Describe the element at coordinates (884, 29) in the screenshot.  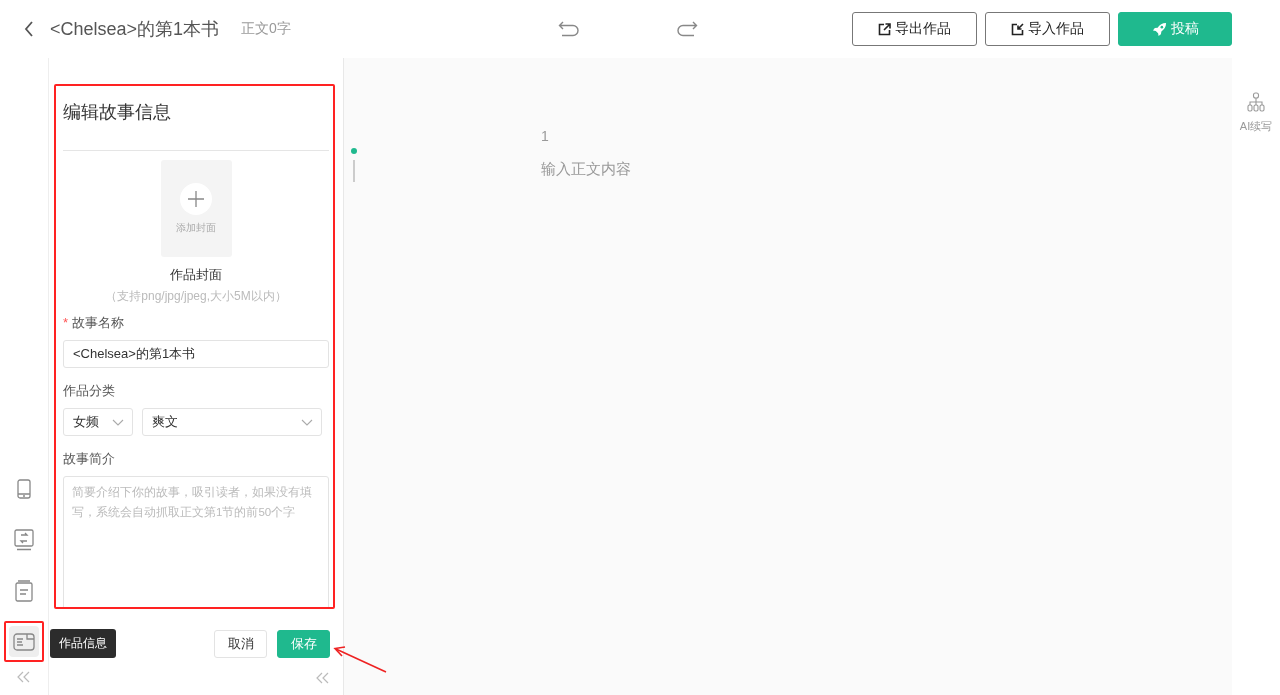
I see `export-icon` at that location.